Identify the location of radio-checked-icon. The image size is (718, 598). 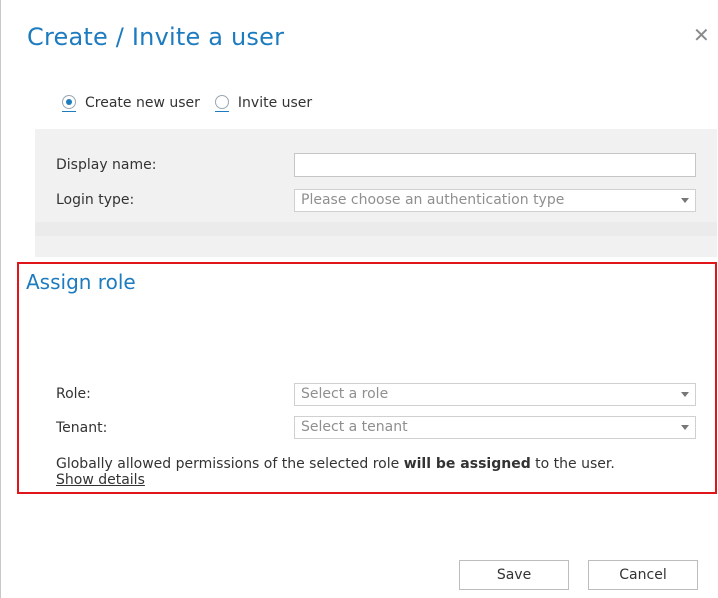
(69, 101).